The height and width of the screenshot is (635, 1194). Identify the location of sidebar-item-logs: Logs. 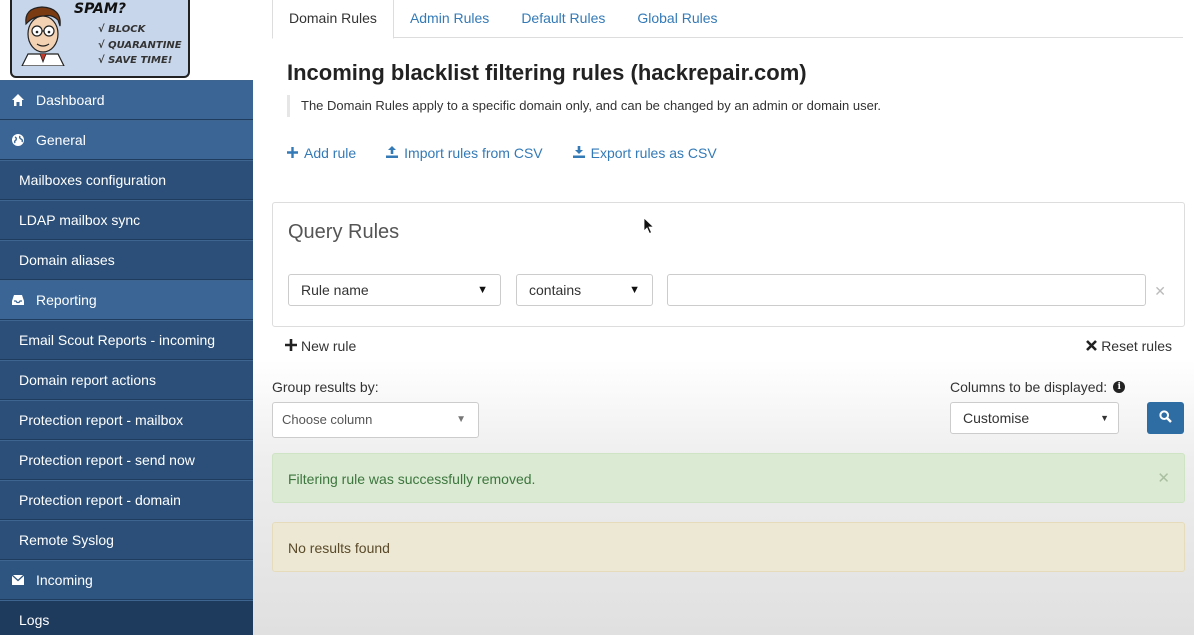
(126, 617).